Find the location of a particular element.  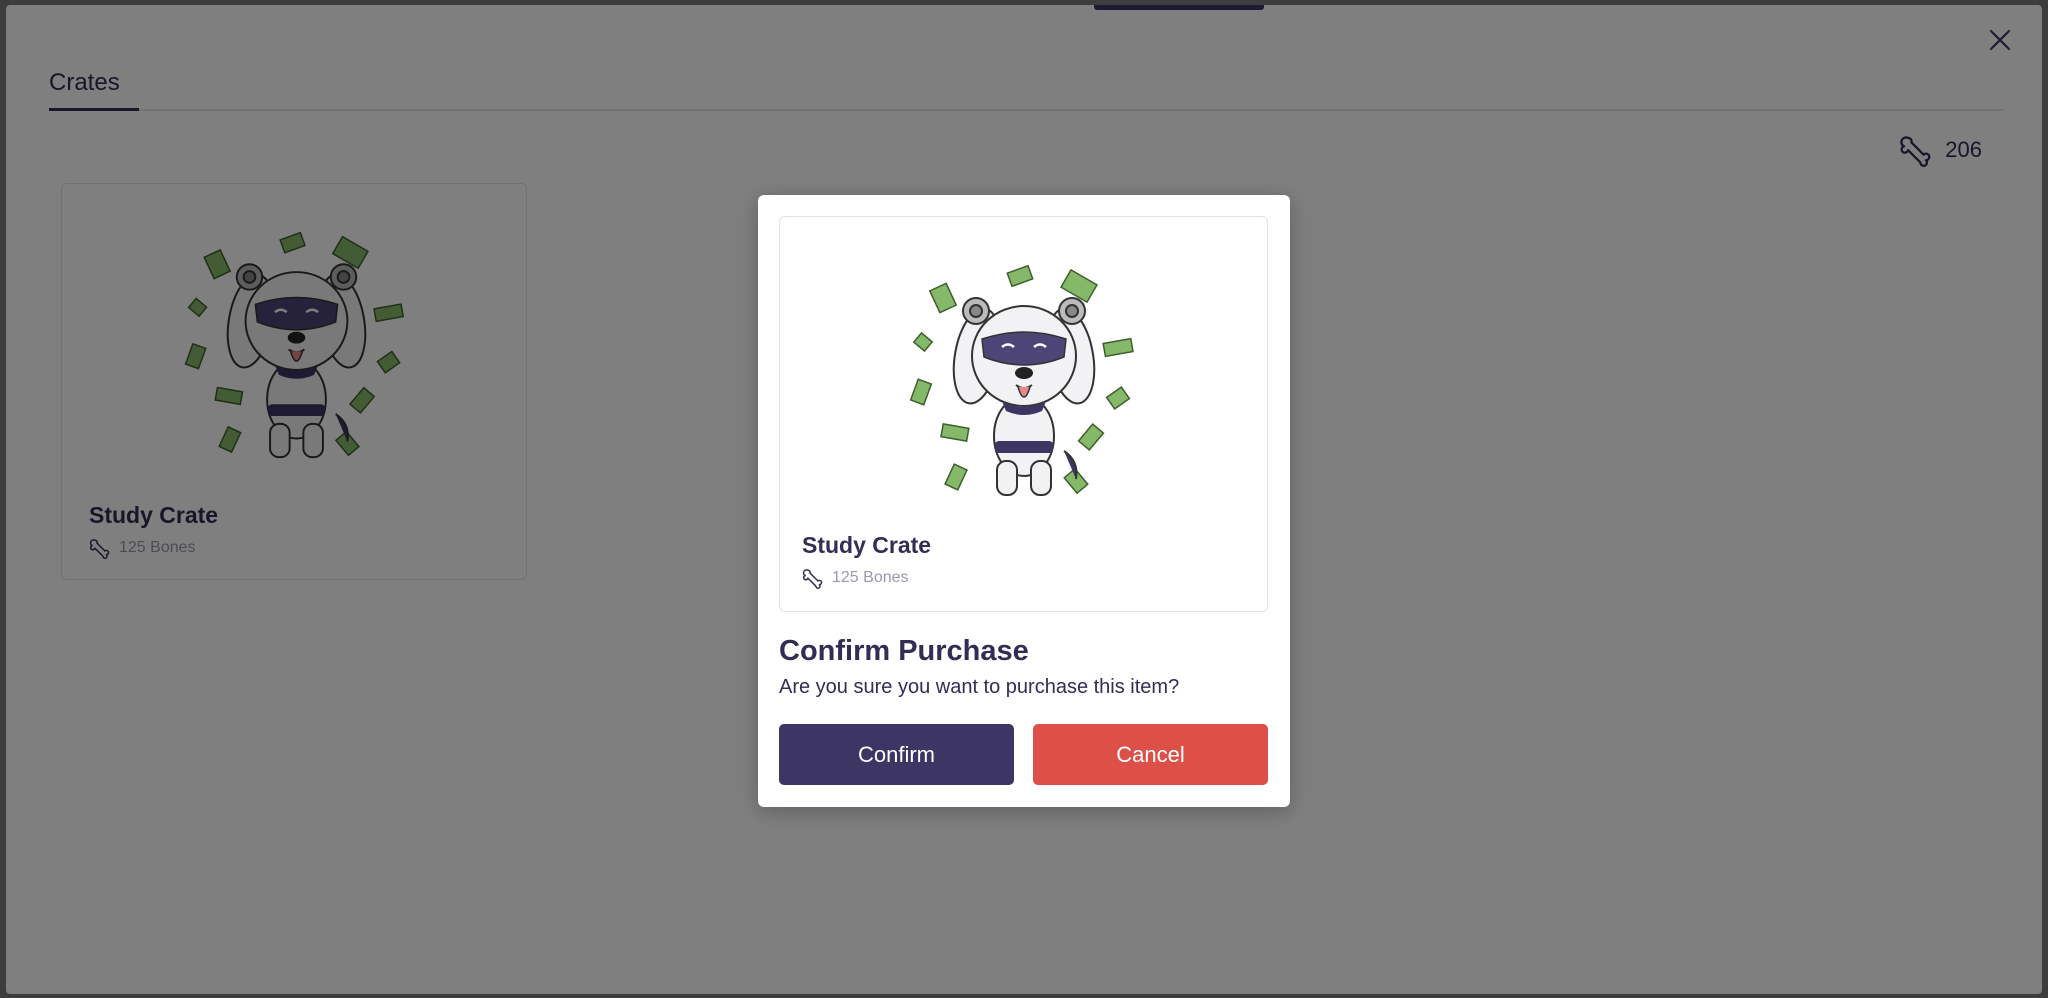

modal-heading: Confirm Purchase is located at coordinates (904, 651).